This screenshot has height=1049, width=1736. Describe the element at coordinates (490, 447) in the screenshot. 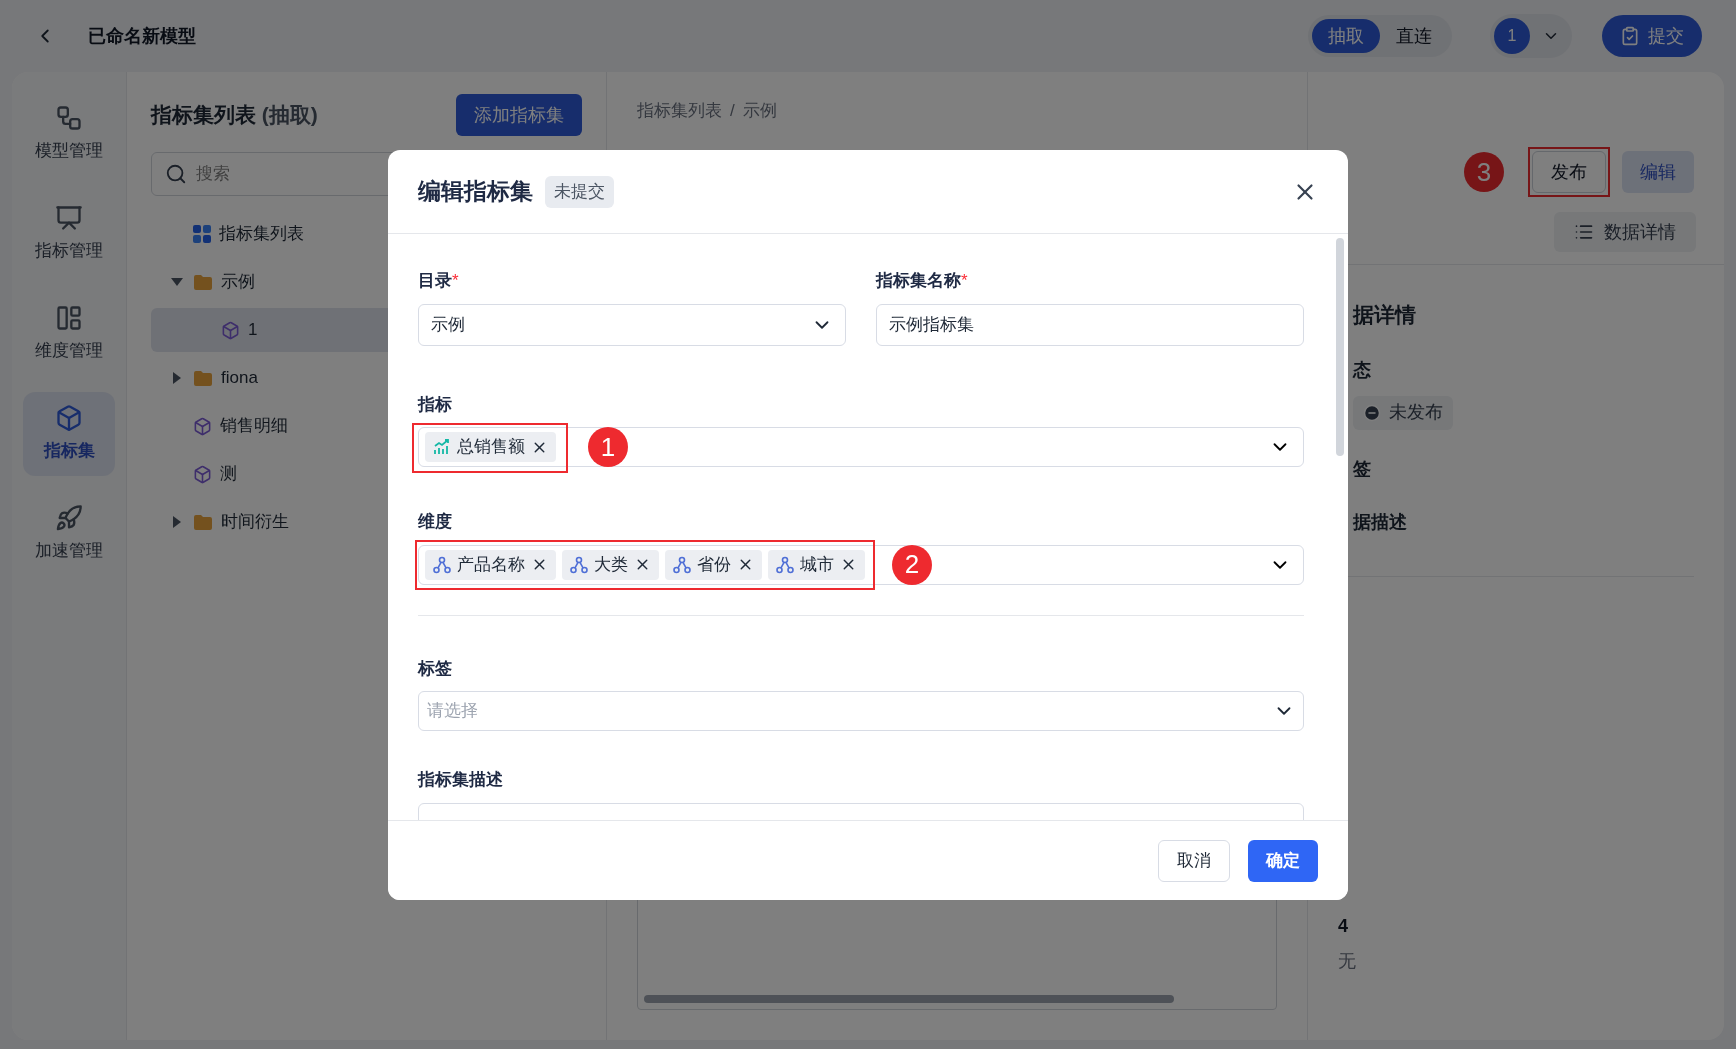

I see `metric-tag: 总销售额` at that location.